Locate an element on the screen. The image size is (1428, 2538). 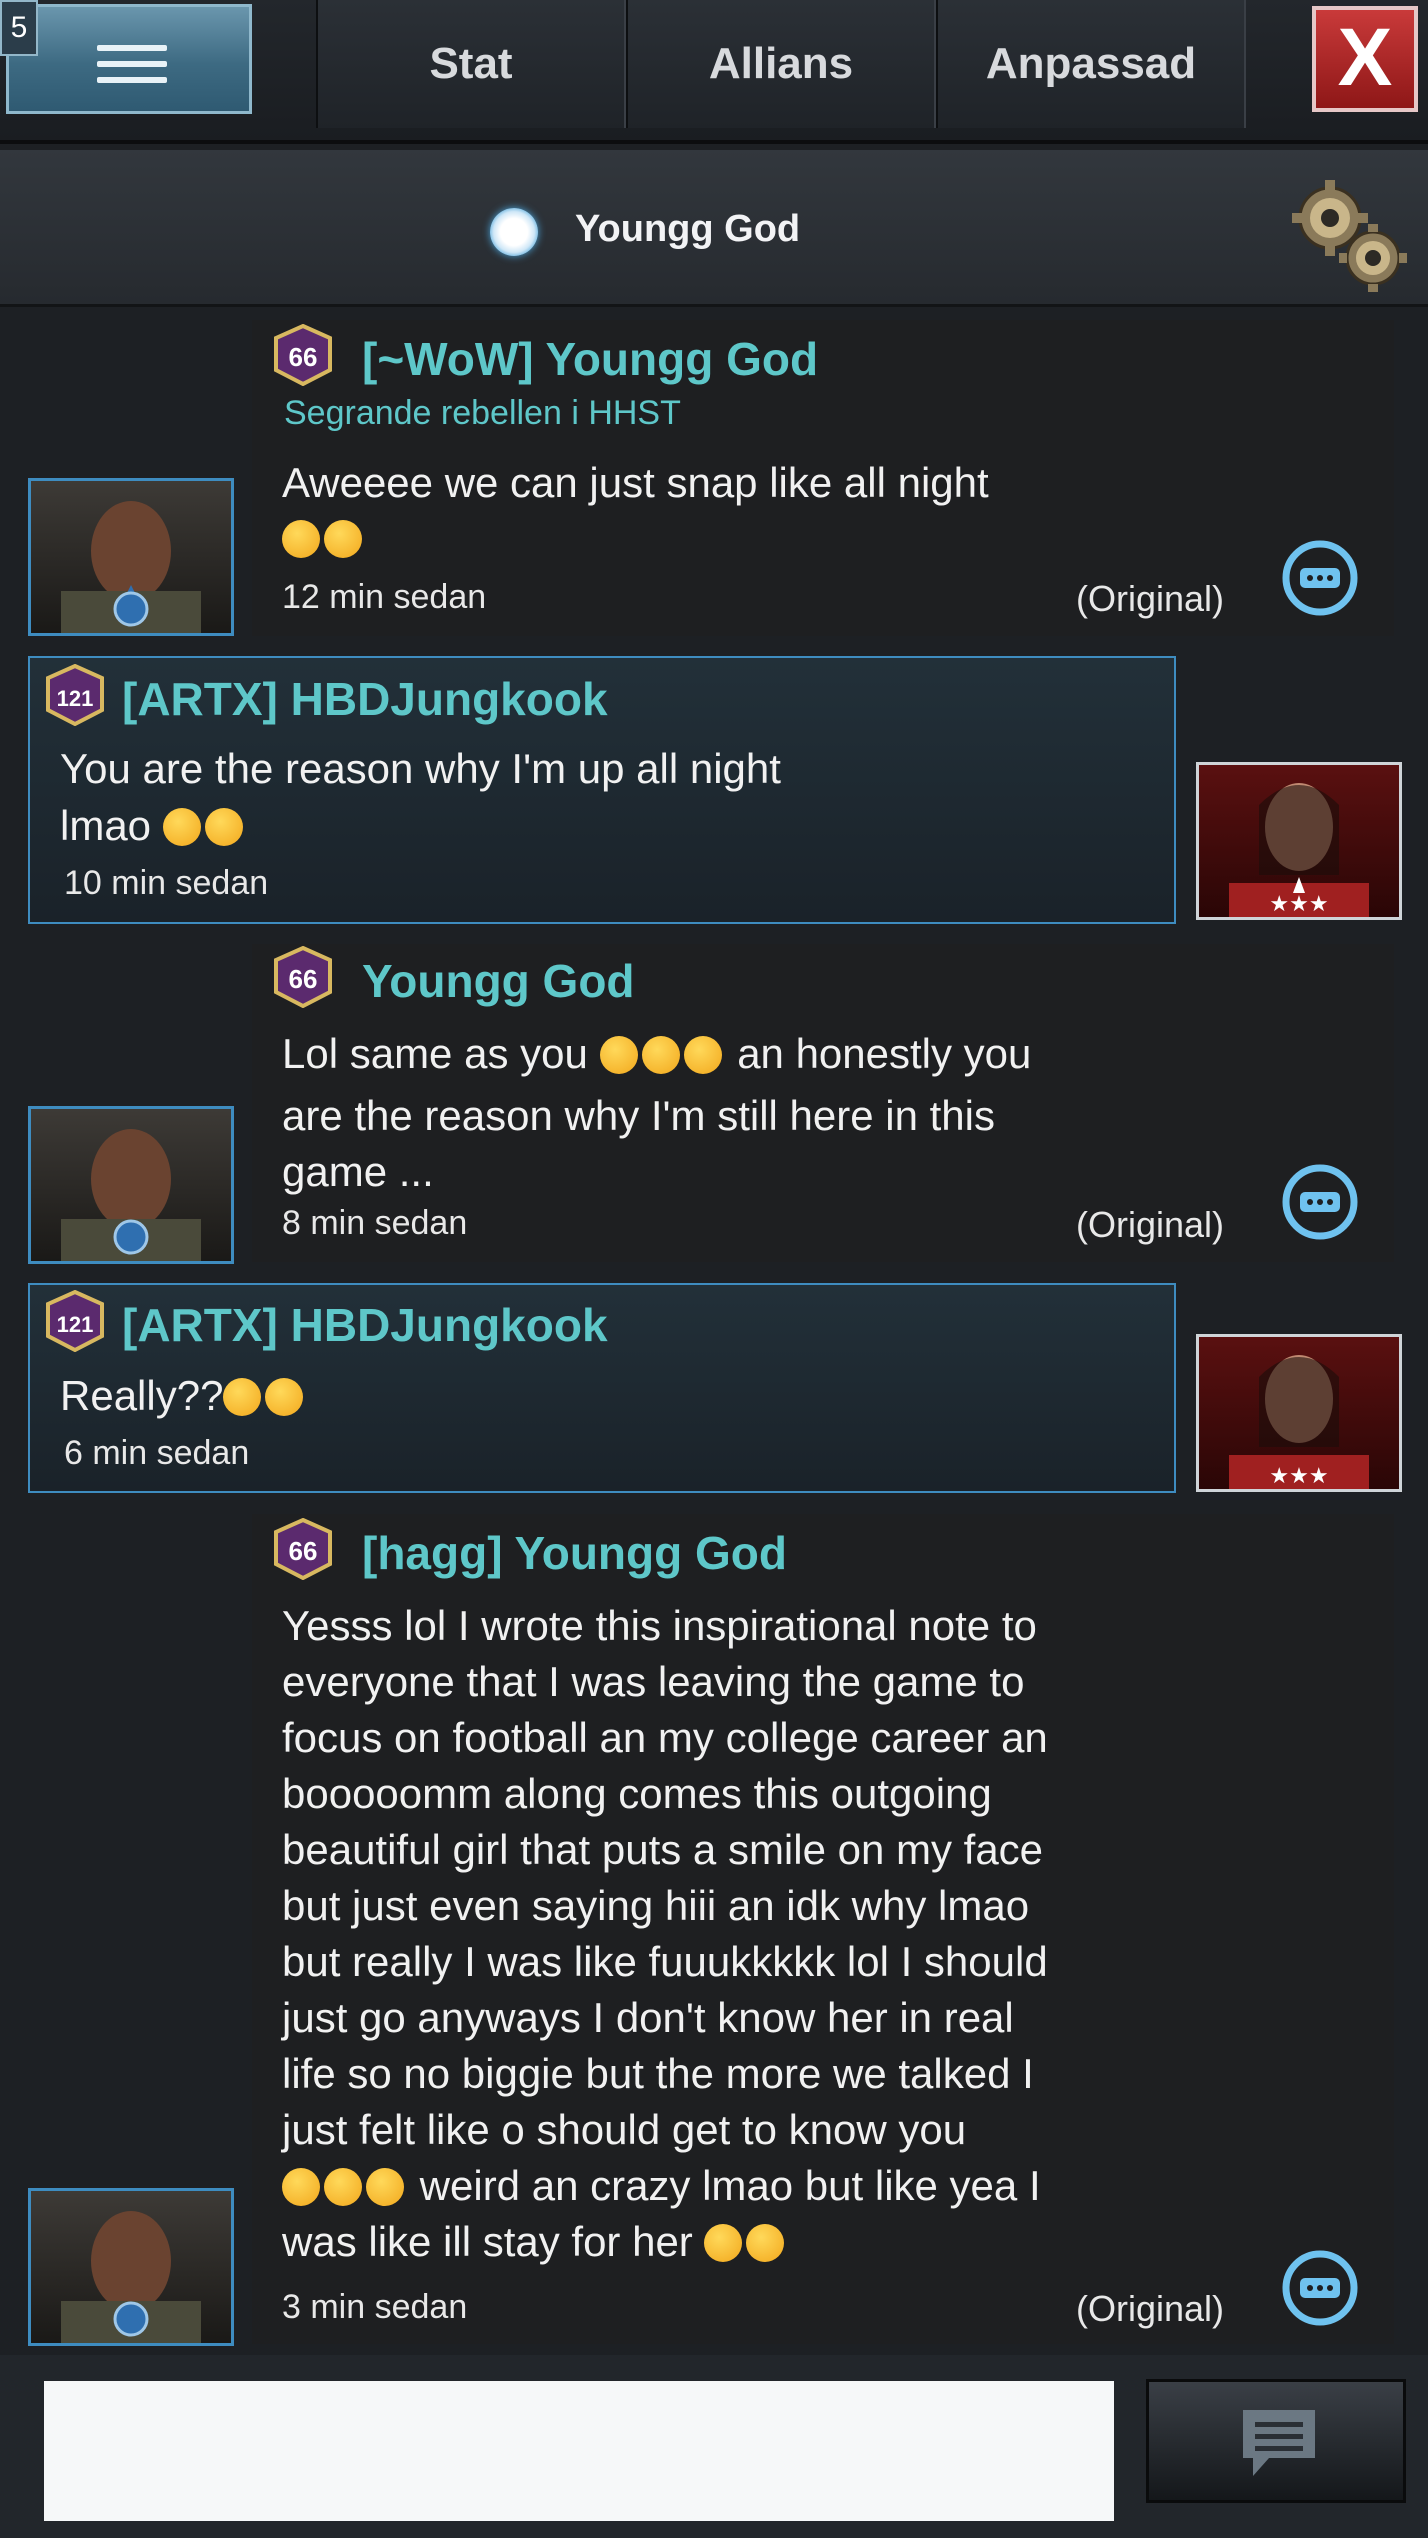
top-bar: 5 Stat Allians Anpassad X is located at coordinates (714, 72).